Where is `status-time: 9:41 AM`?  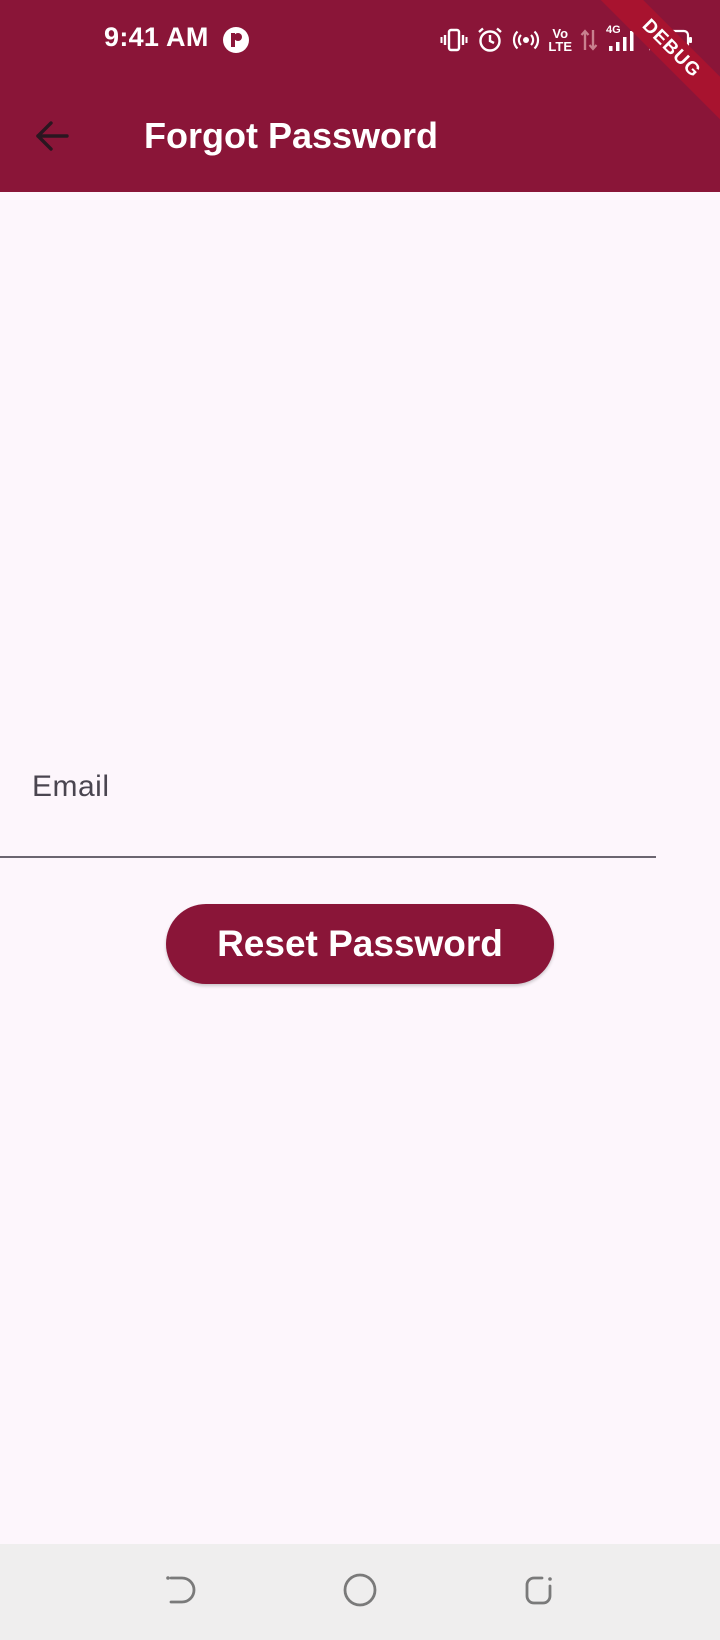
status-time: 9:41 AM is located at coordinates (156, 37).